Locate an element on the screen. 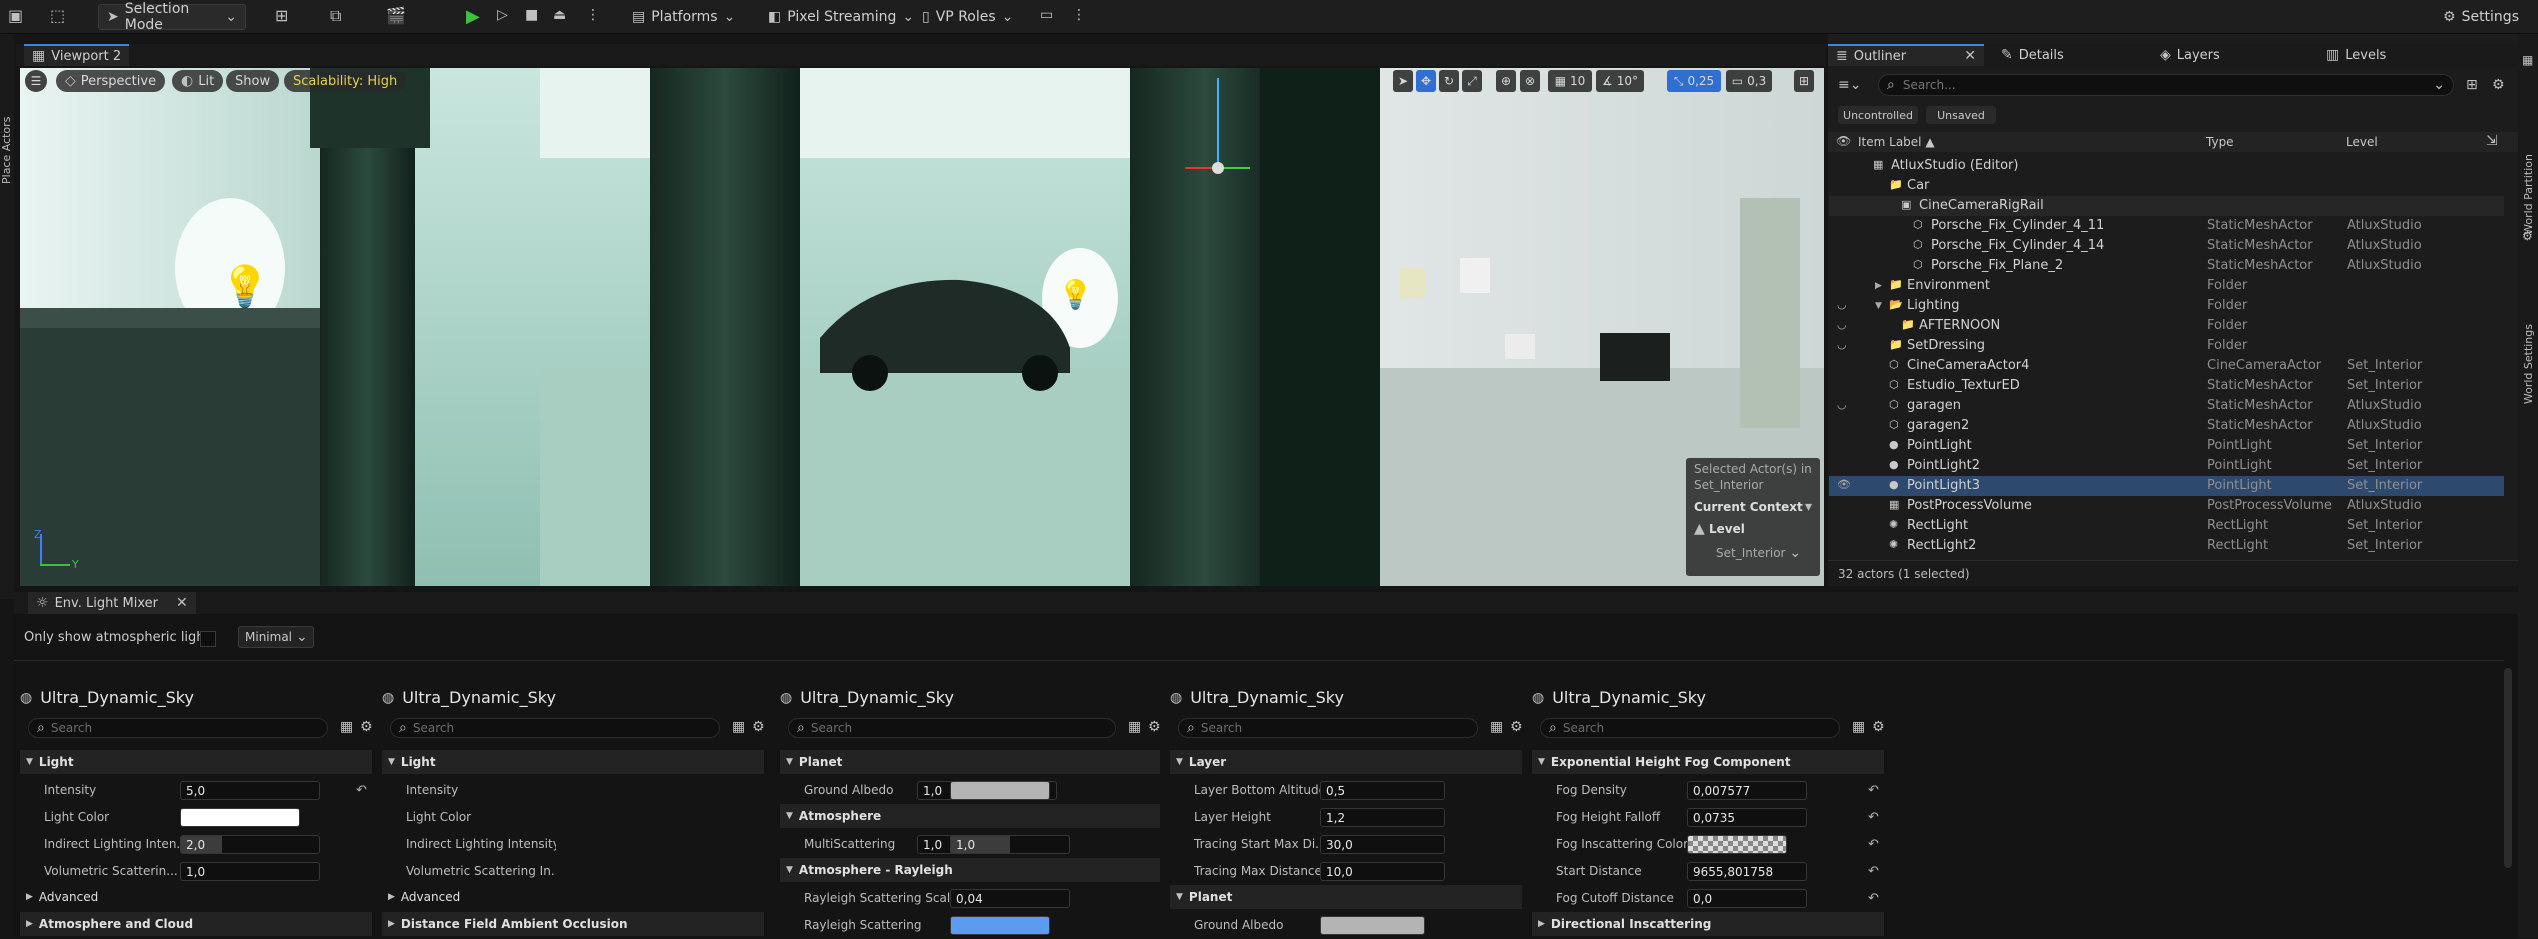 The image size is (2538, 939). platforms-dropdown: ▤ Platforms ⌄ is located at coordinates (683, 17).